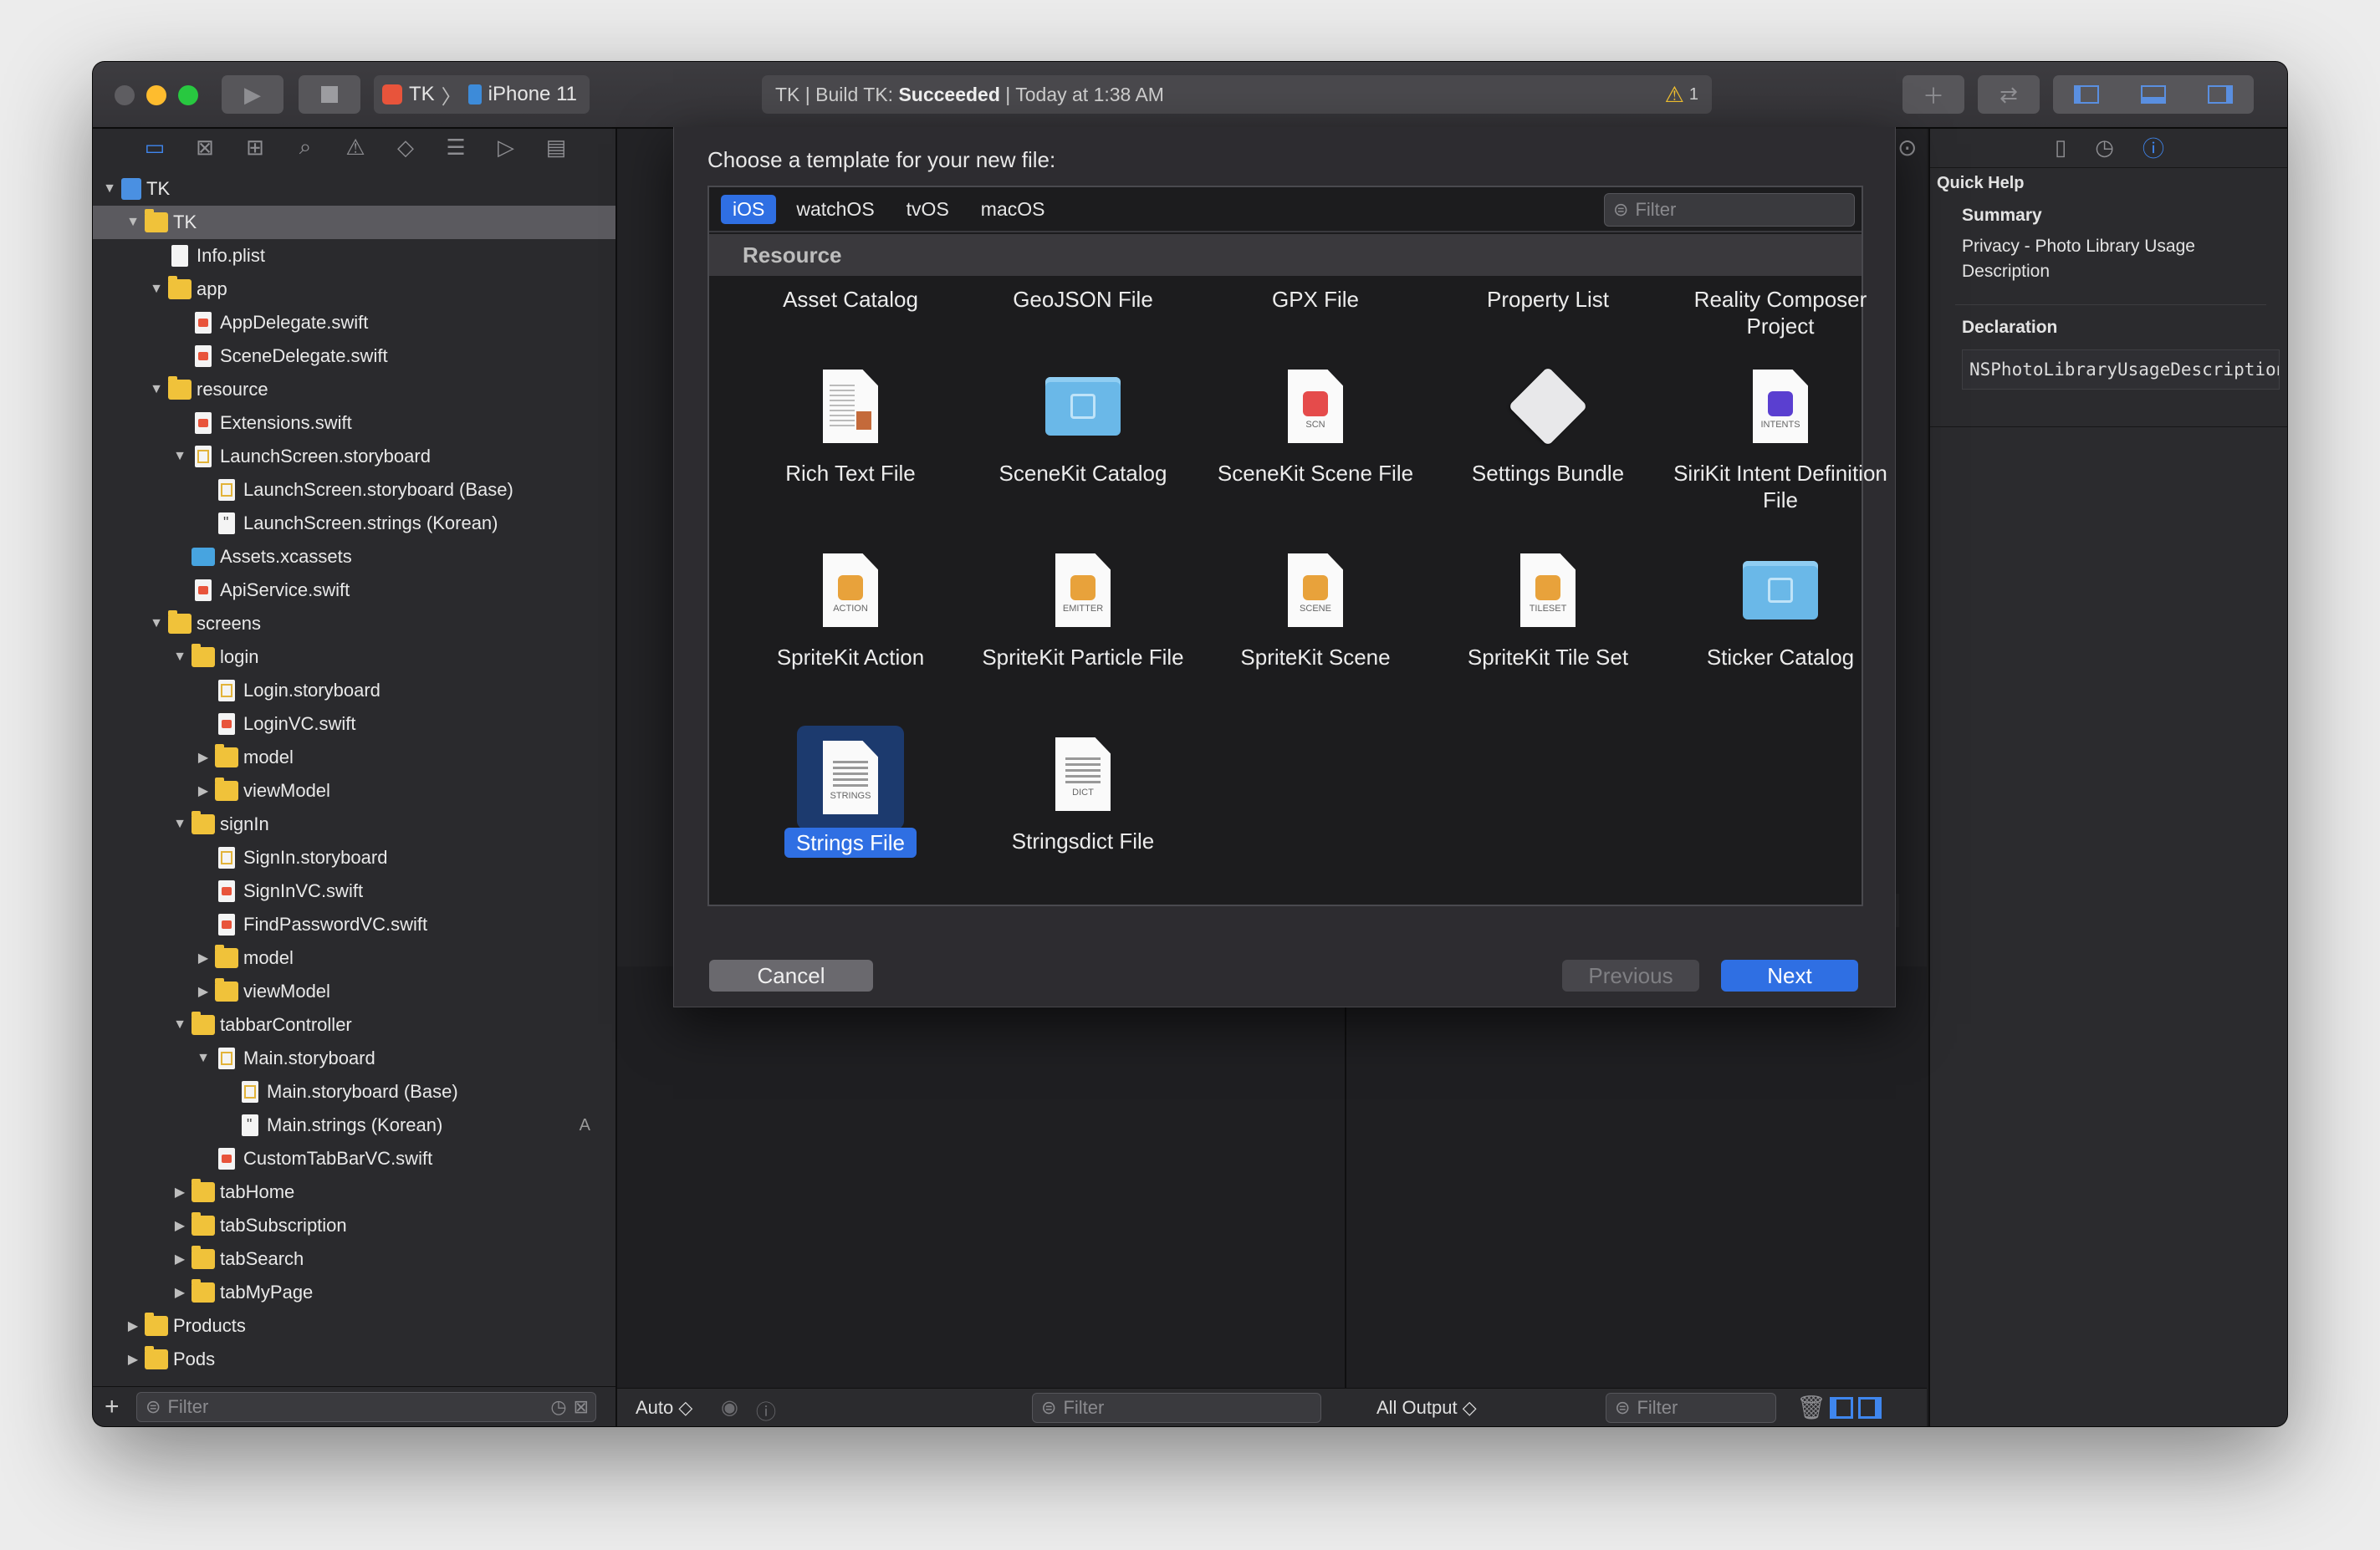  What do you see at coordinates (456, 148) in the screenshot?
I see `debug-navigator-icon: ☰` at bounding box center [456, 148].